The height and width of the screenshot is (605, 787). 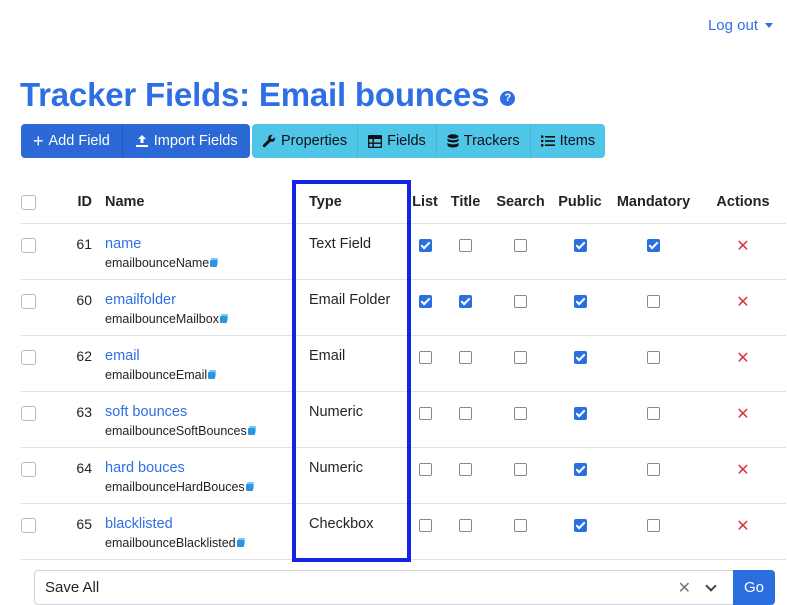 What do you see at coordinates (255, 94) in the screenshot?
I see `page-title-text: Tracker Fields: Email bounces` at bounding box center [255, 94].